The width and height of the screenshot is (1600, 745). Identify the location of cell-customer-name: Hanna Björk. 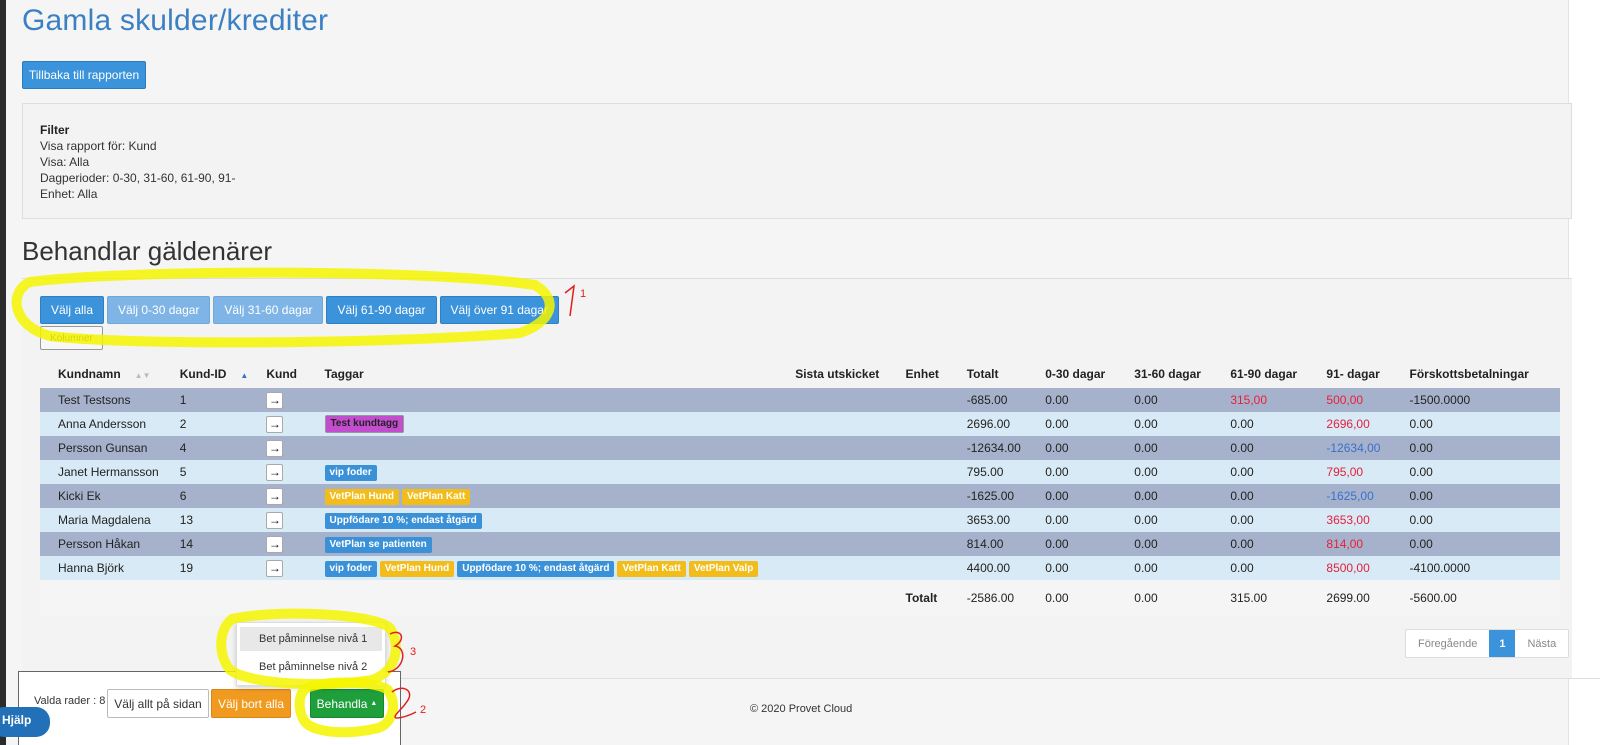
(101, 568).